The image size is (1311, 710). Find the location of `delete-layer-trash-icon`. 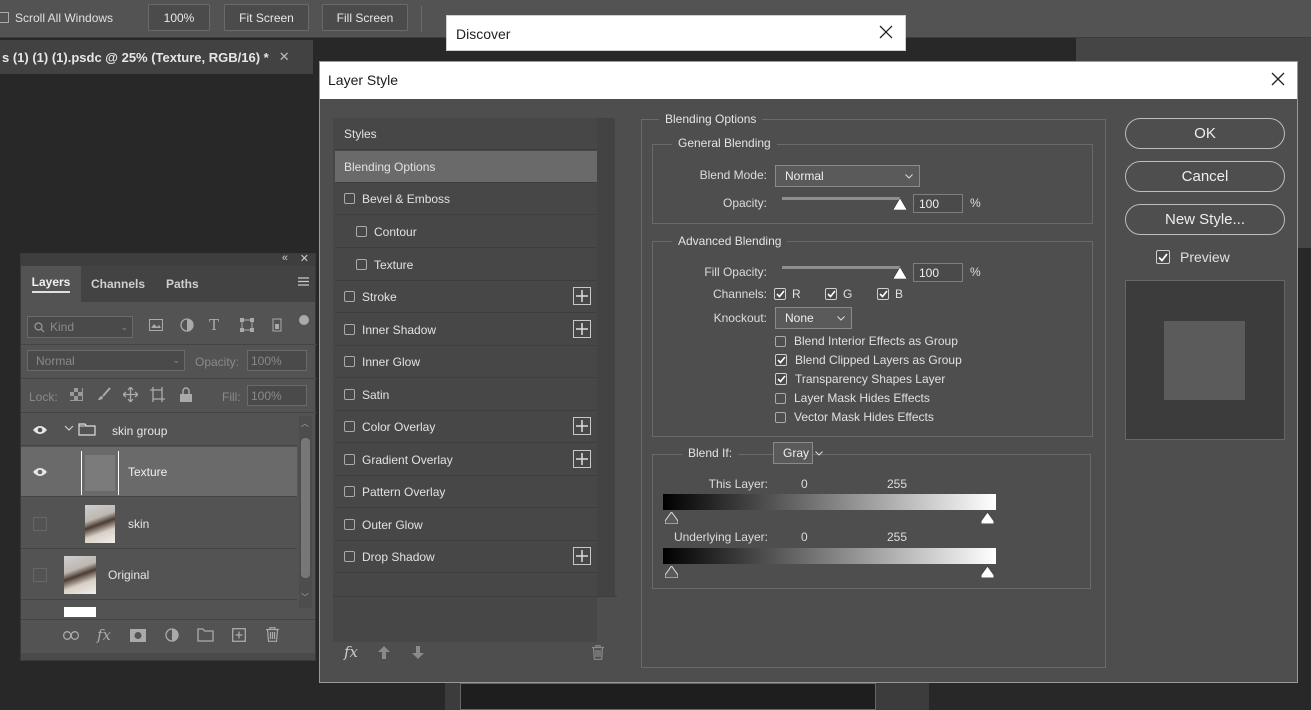

delete-layer-trash-icon is located at coordinates (272, 634).